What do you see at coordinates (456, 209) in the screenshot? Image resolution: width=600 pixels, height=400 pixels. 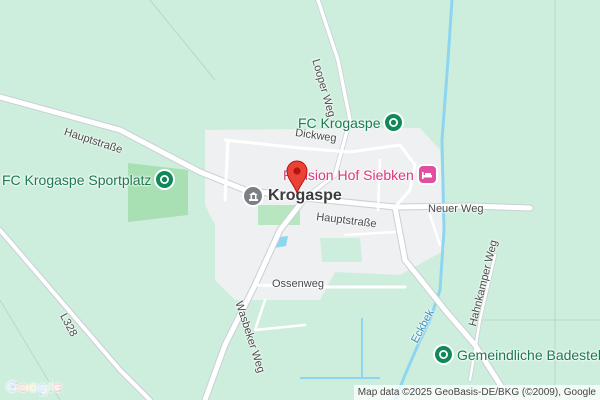 I see `street-label: Neuer Weg` at bounding box center [456, 209].